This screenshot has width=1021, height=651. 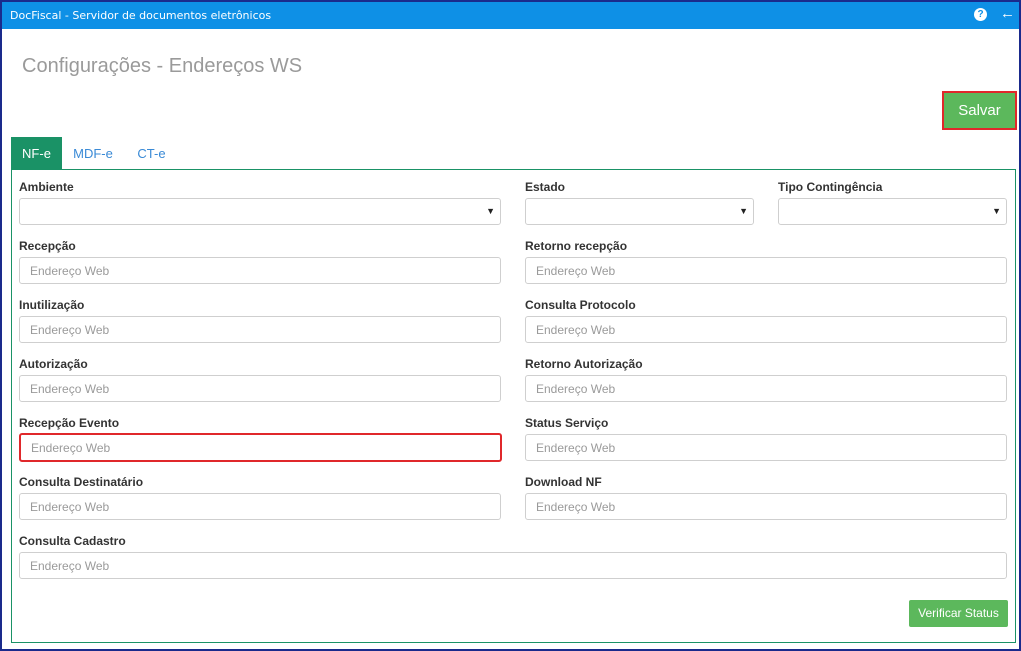 What do you see at coordinates (830, 187) in the screenshot?
I see `tipo-contingencia-label: Tipo Contingência` at bounding box center [830, 187].